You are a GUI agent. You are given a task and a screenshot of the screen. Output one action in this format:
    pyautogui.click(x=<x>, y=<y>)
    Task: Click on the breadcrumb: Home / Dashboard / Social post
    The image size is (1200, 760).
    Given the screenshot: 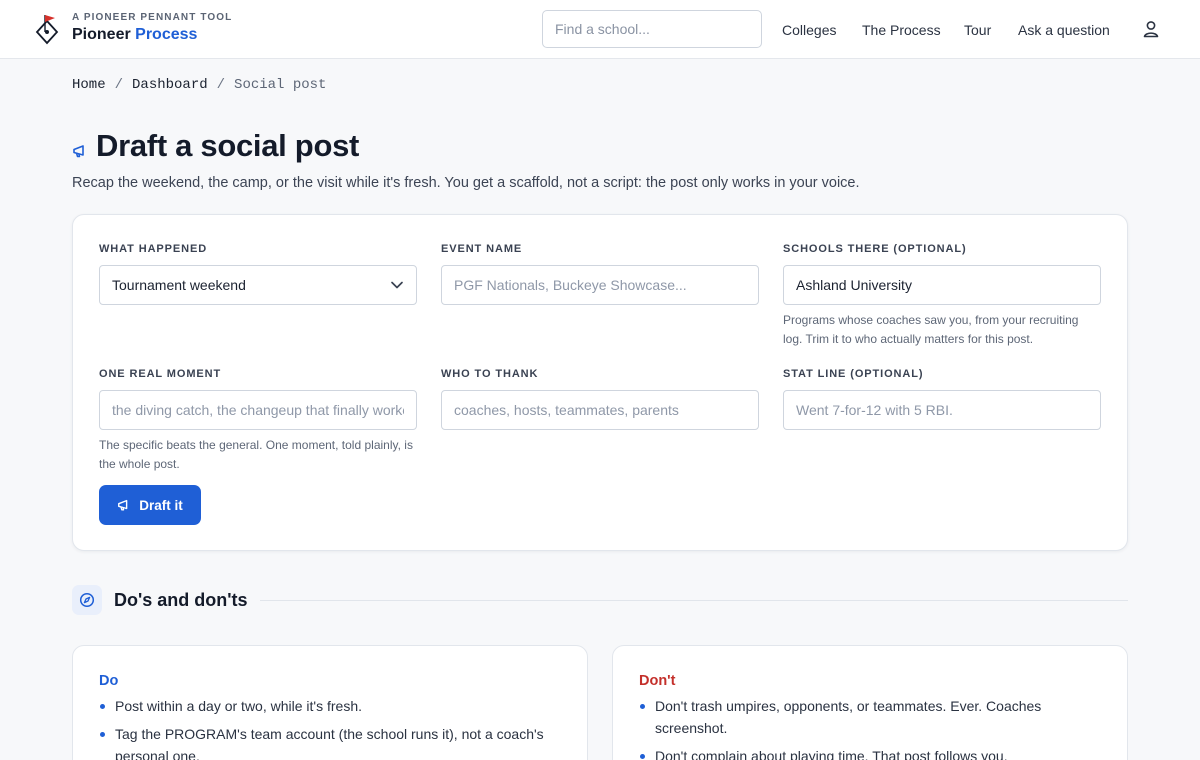 What is the action you would take?
    pyautogui.click(x=199, y=85)
    